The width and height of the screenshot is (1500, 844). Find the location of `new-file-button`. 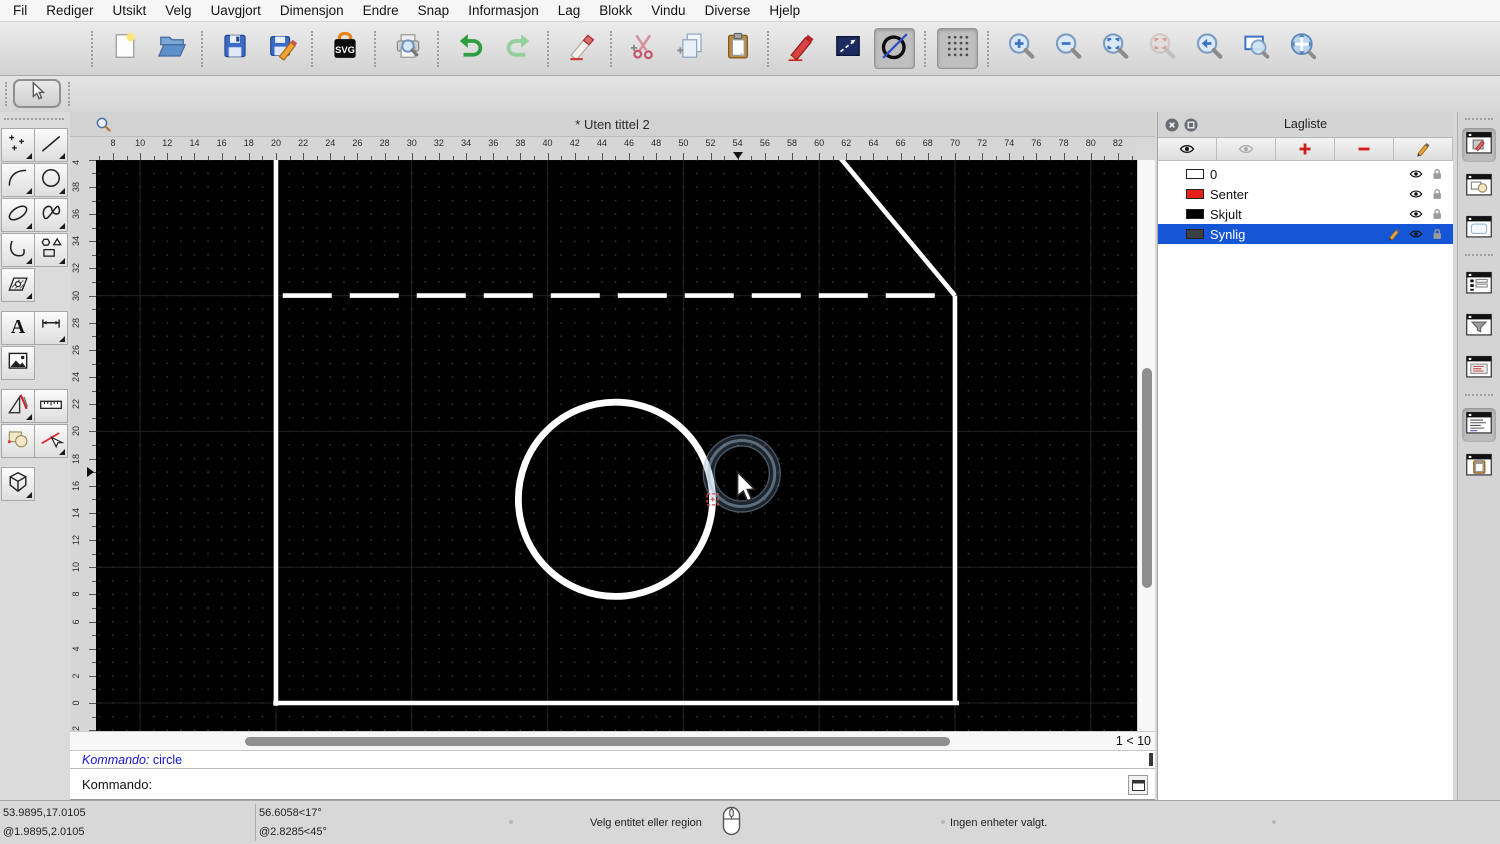

new-file-button is located at coordinates (124, 48).